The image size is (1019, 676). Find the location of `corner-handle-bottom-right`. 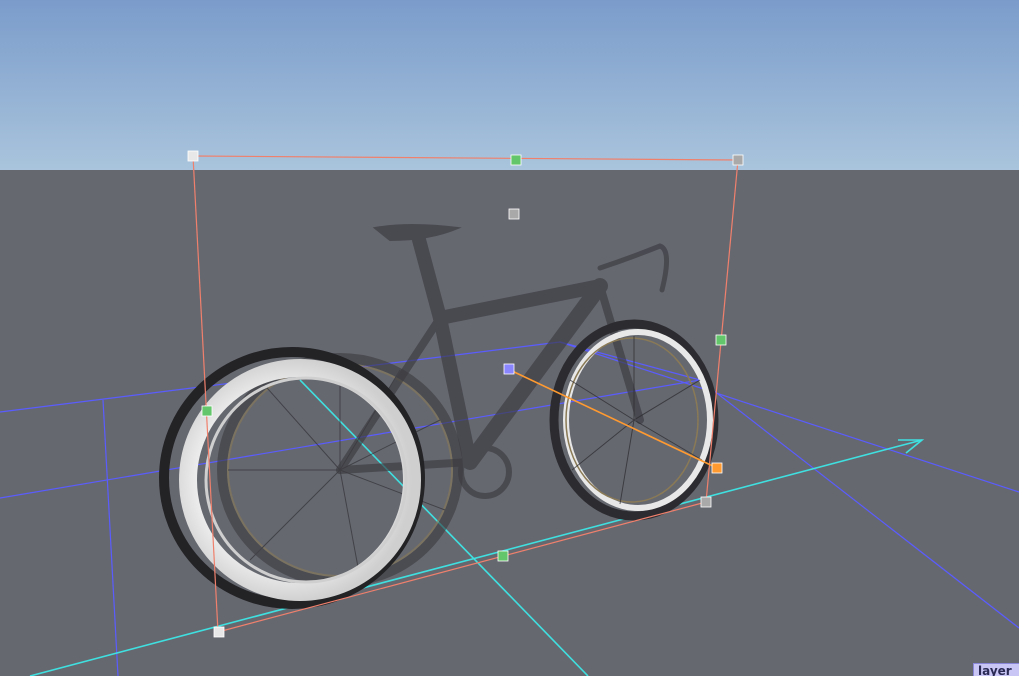

corner-handle-bottom-right is located at coordinates (706, 502).